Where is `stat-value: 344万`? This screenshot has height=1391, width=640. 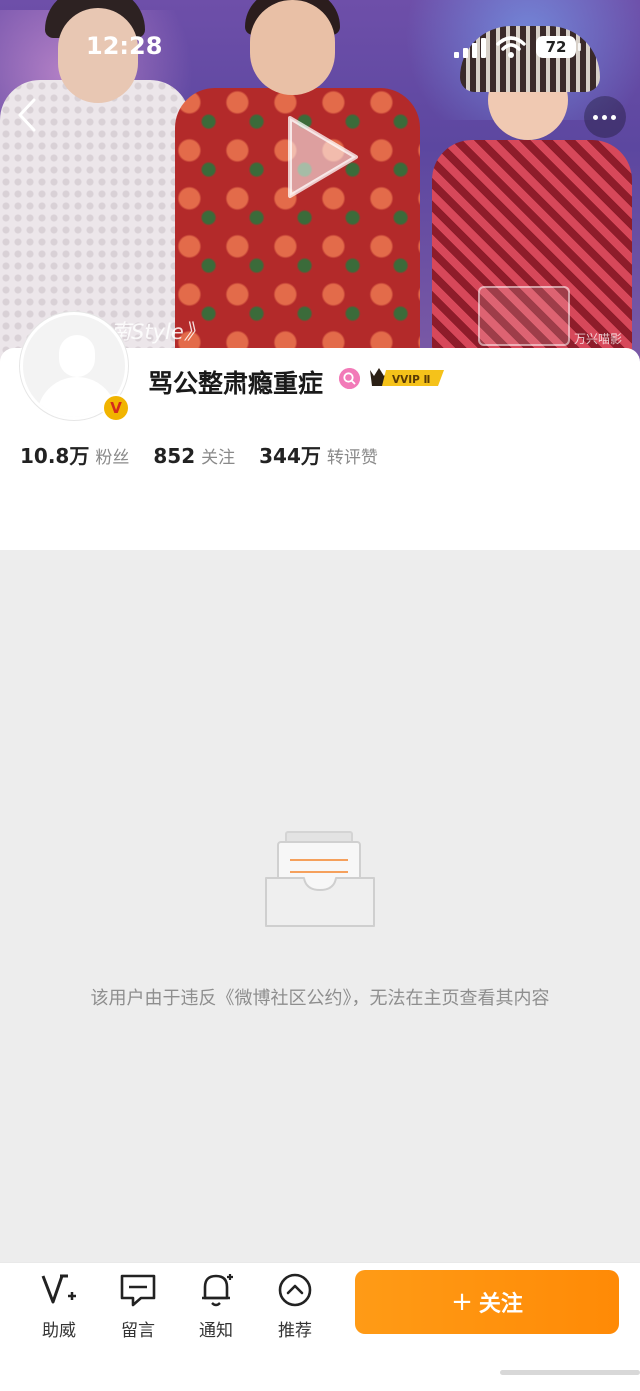
stat-value: 344万 is located at coordinates (290, 456).